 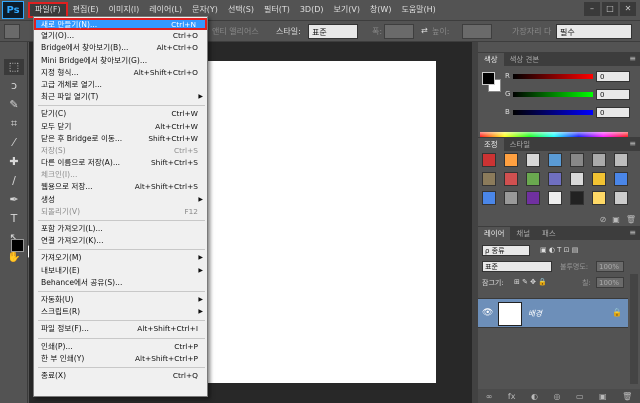 I want to click on file-menu-item: 한 부 인쇄(Y) Alt+Shift+Ctrl+P, so click(x=120, y=359).